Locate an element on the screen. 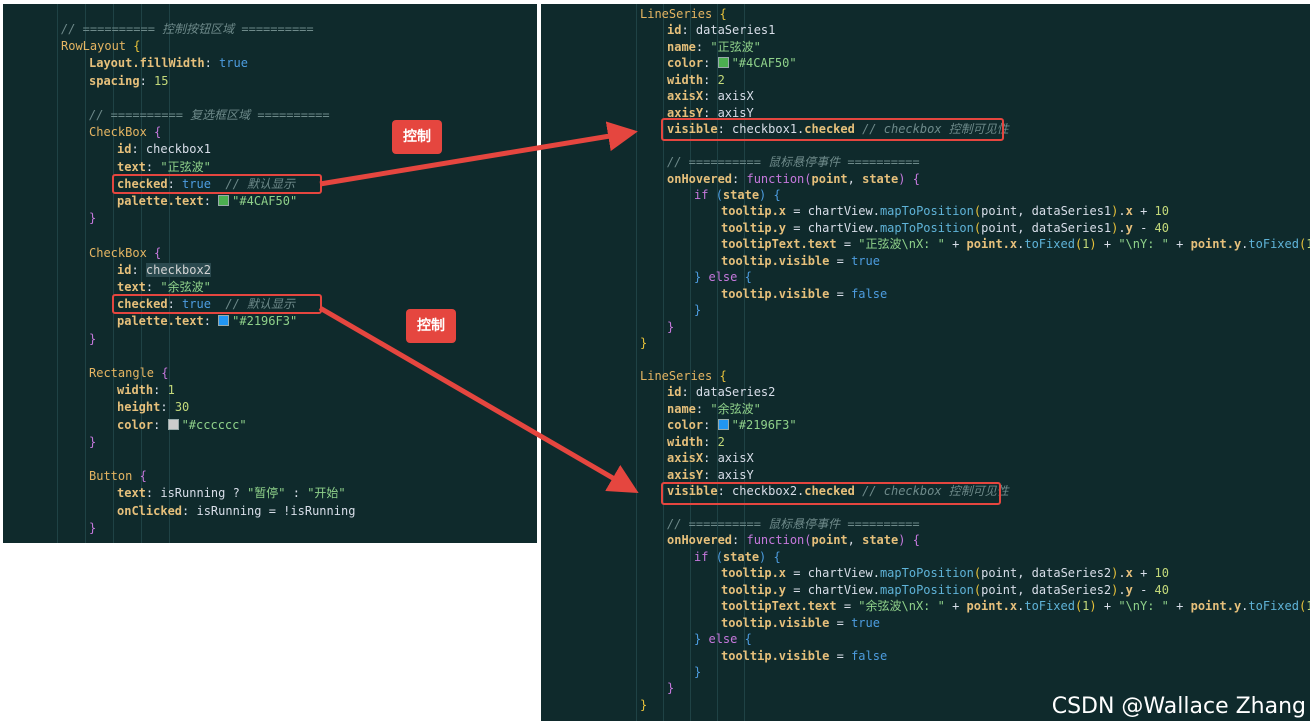 Image resolution: width=1310 pixels, height=727 pixels. annotation-arrows is located at coordinates (478, 307).